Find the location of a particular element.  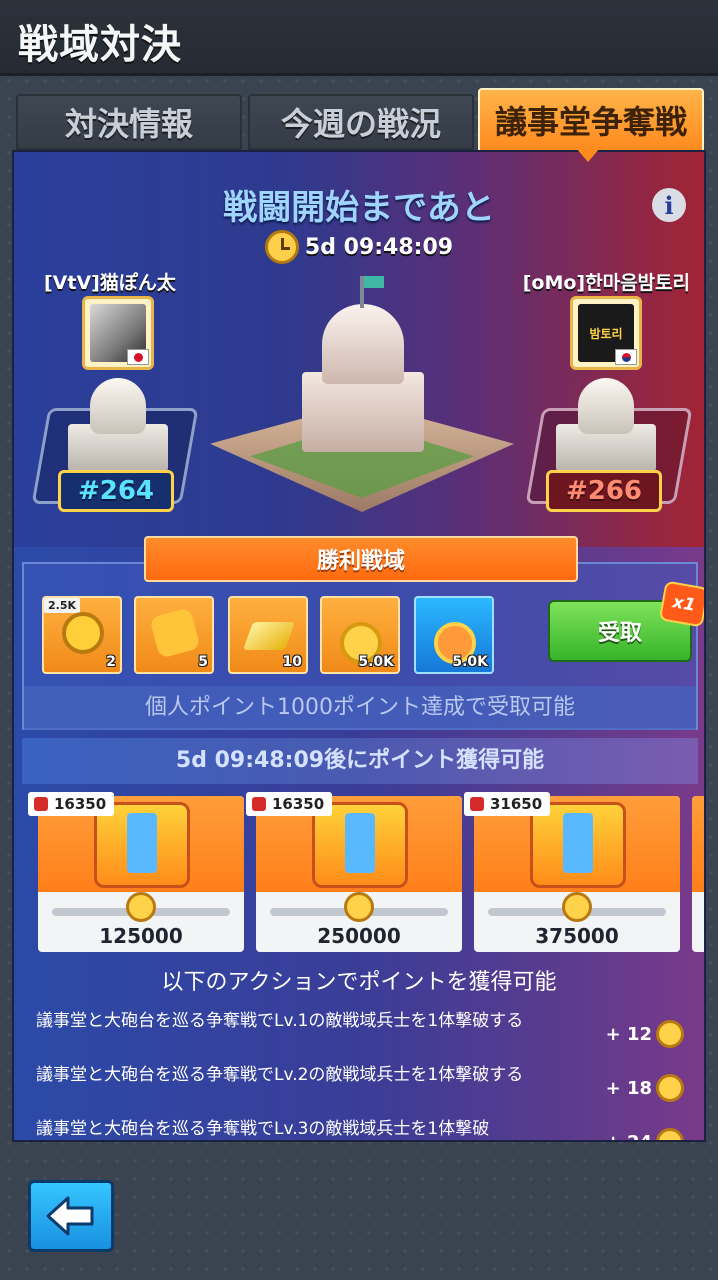

reward-item-badge: 2.5K 2 is located at coordinates (82, 635).